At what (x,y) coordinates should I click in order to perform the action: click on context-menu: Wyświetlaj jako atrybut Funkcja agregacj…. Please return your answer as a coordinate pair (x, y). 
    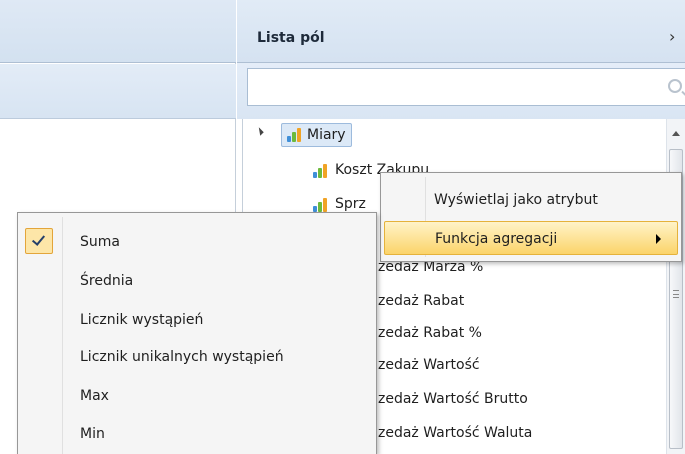
    Looking at the image, I should click on (531, 217).